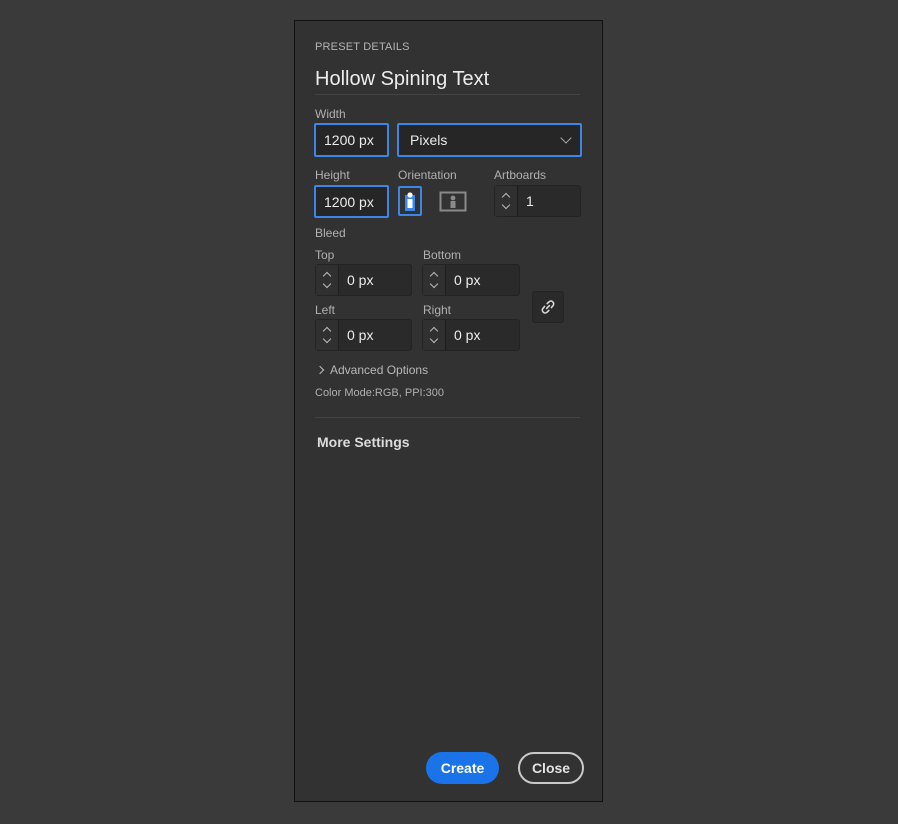 Image resolution: width=898 pixels, height=824 pixels. Describe the element at coordinates (332, 175) in the screenshot. I see `height-label: Height` at that location.